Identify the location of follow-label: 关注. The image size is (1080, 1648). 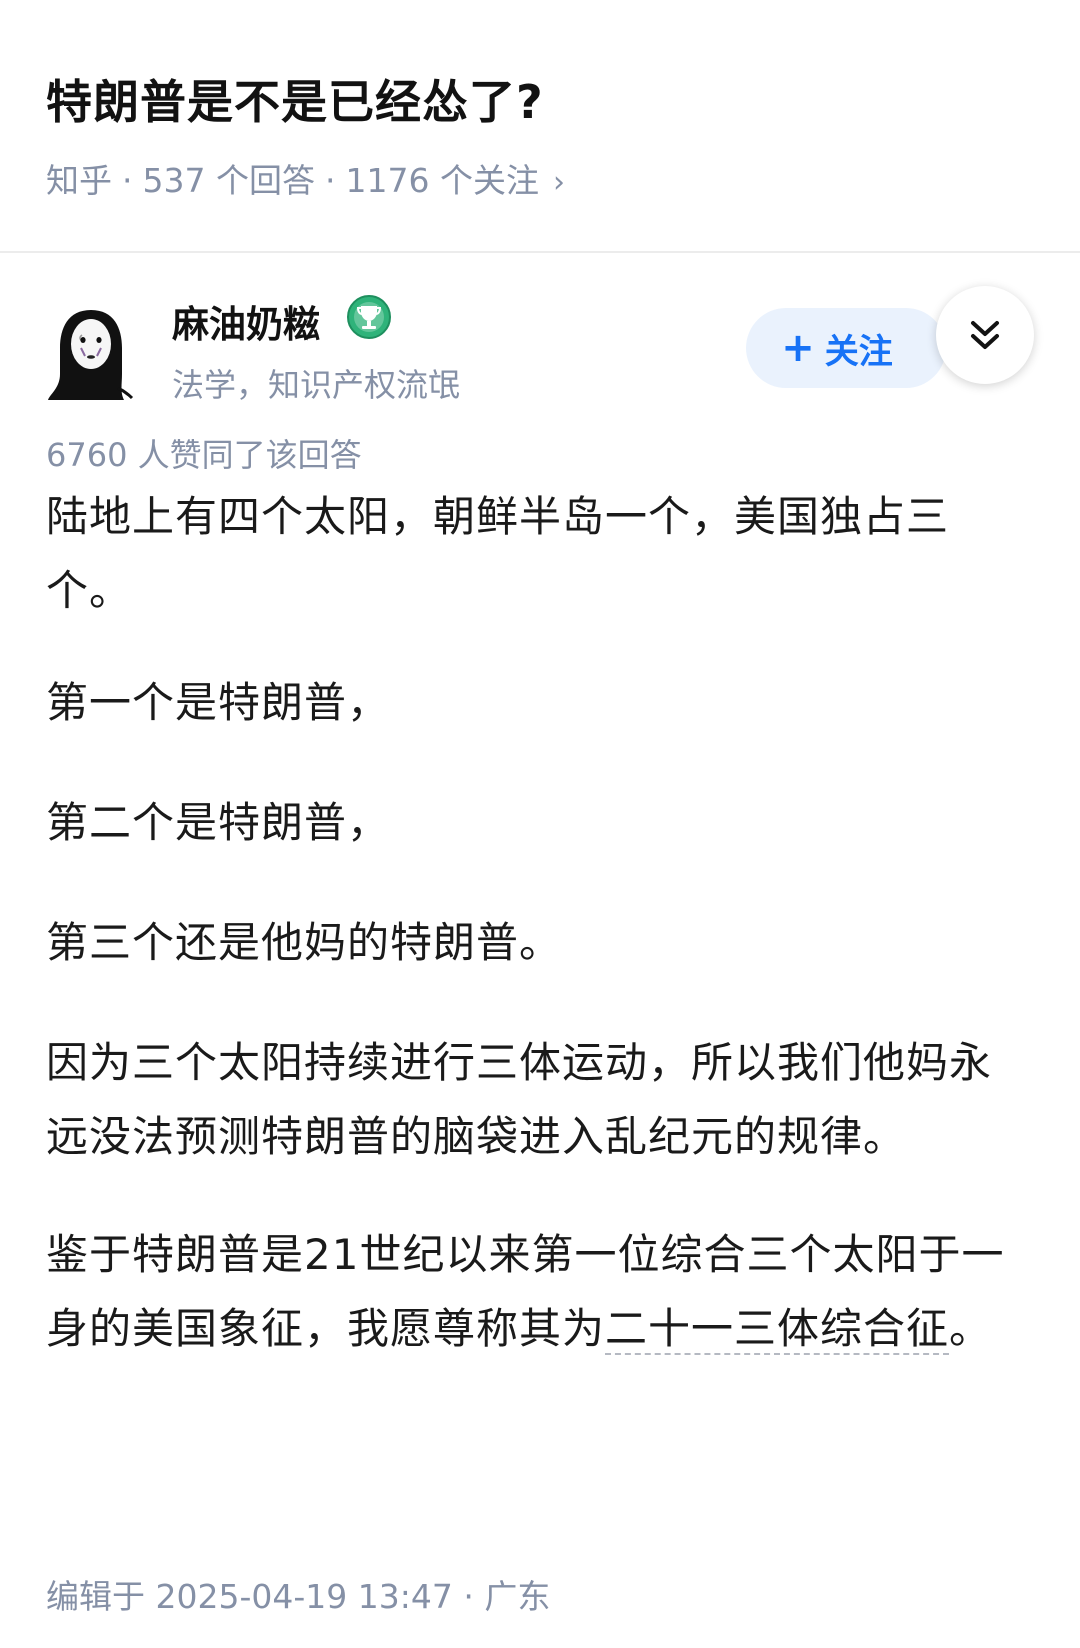
(858, 351).